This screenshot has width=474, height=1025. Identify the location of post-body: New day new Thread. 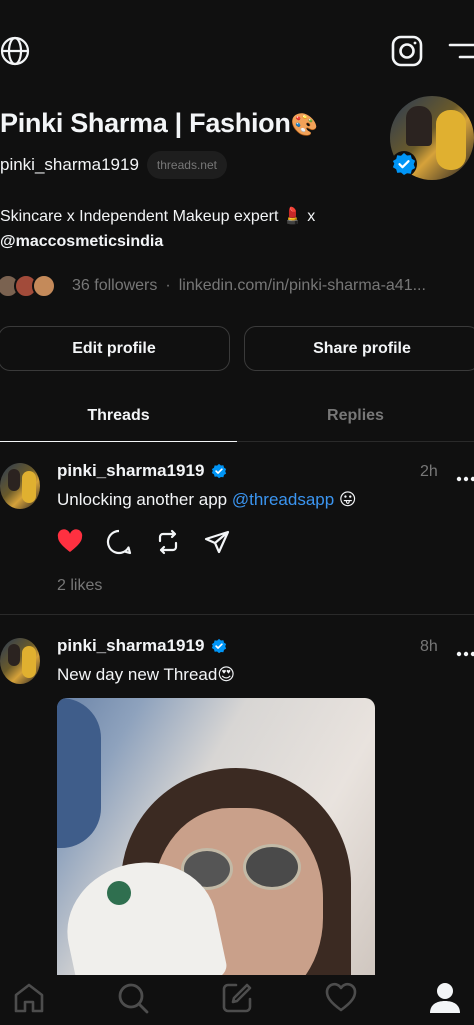
(137, 674).